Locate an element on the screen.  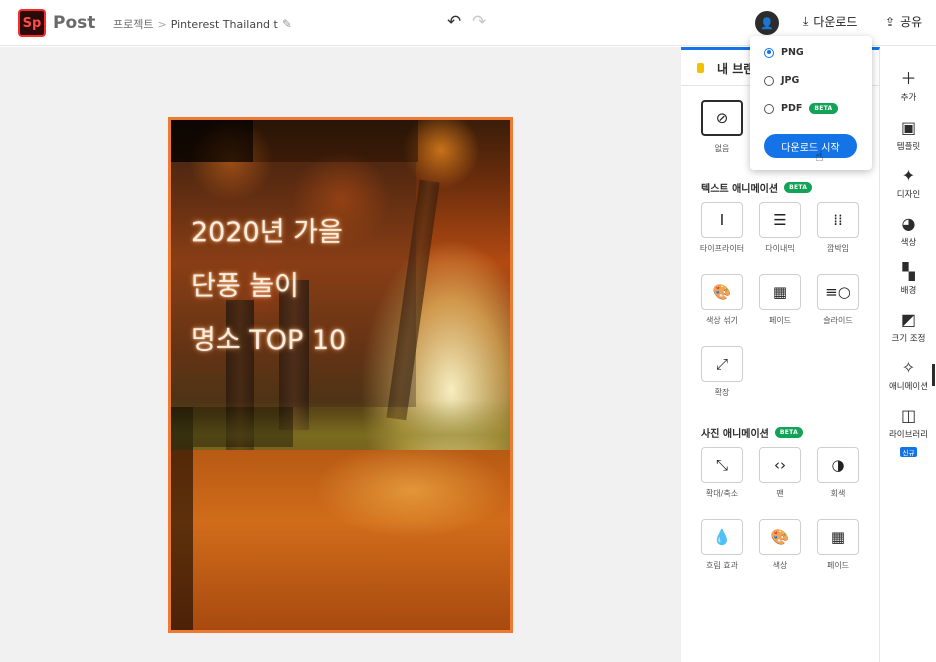
rail-item-design: ✦ 디자인 is located at coordinates (908, 183).